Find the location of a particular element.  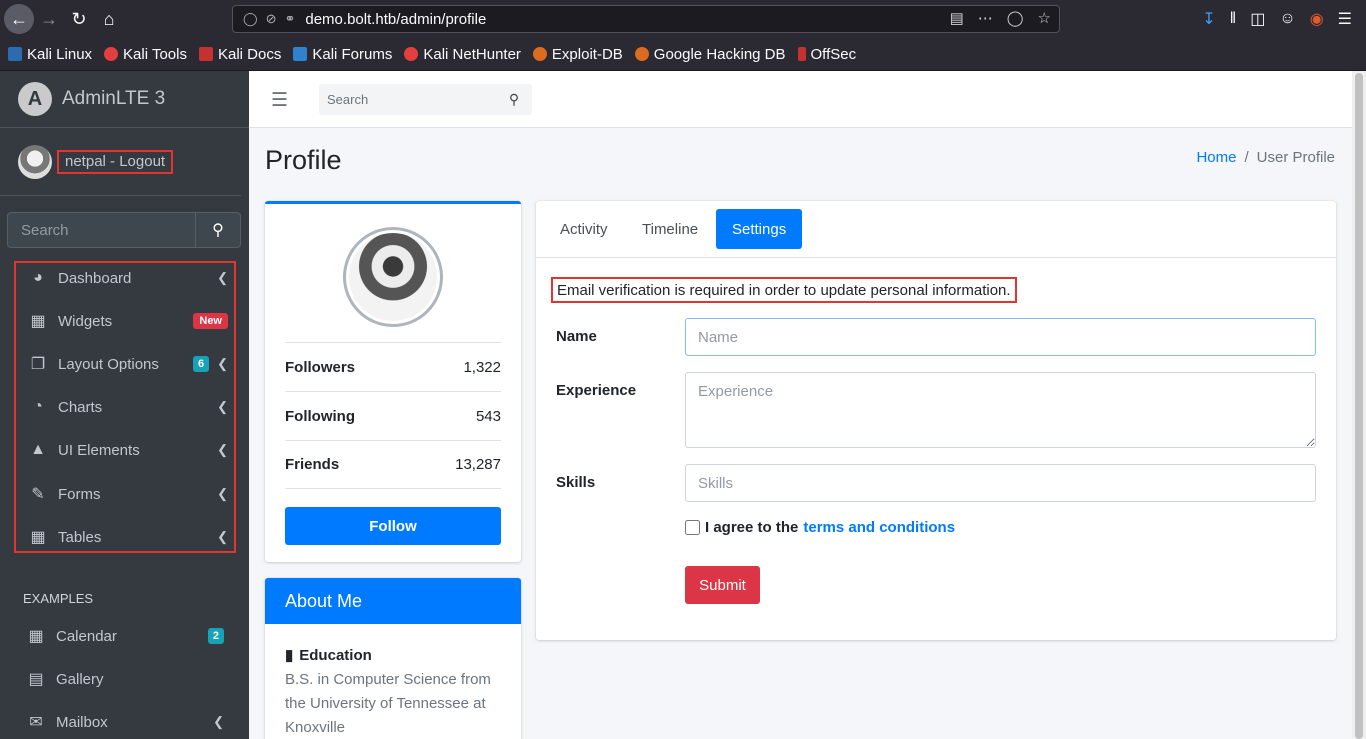

back-icon: ← is located at coordinates (19, 19).